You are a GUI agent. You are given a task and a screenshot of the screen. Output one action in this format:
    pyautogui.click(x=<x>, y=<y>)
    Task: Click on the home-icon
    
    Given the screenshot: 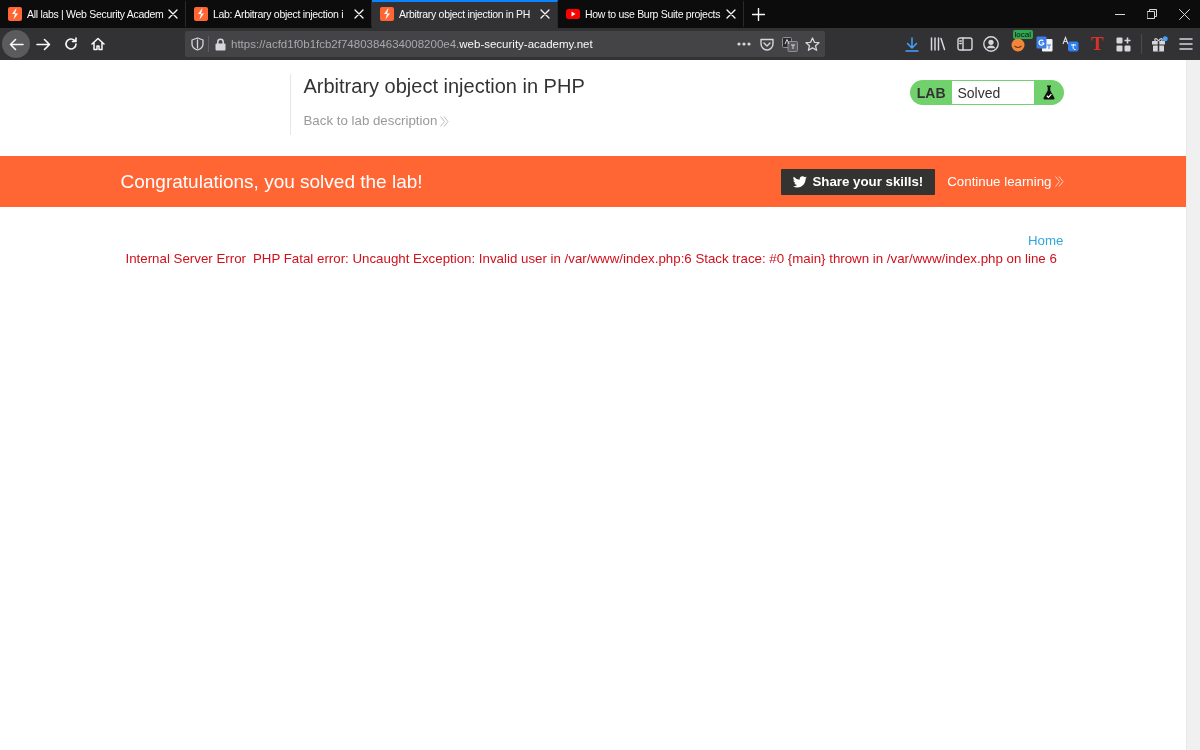 What is the action you would take?
    pyautogui.click(x=97, y=44)
    